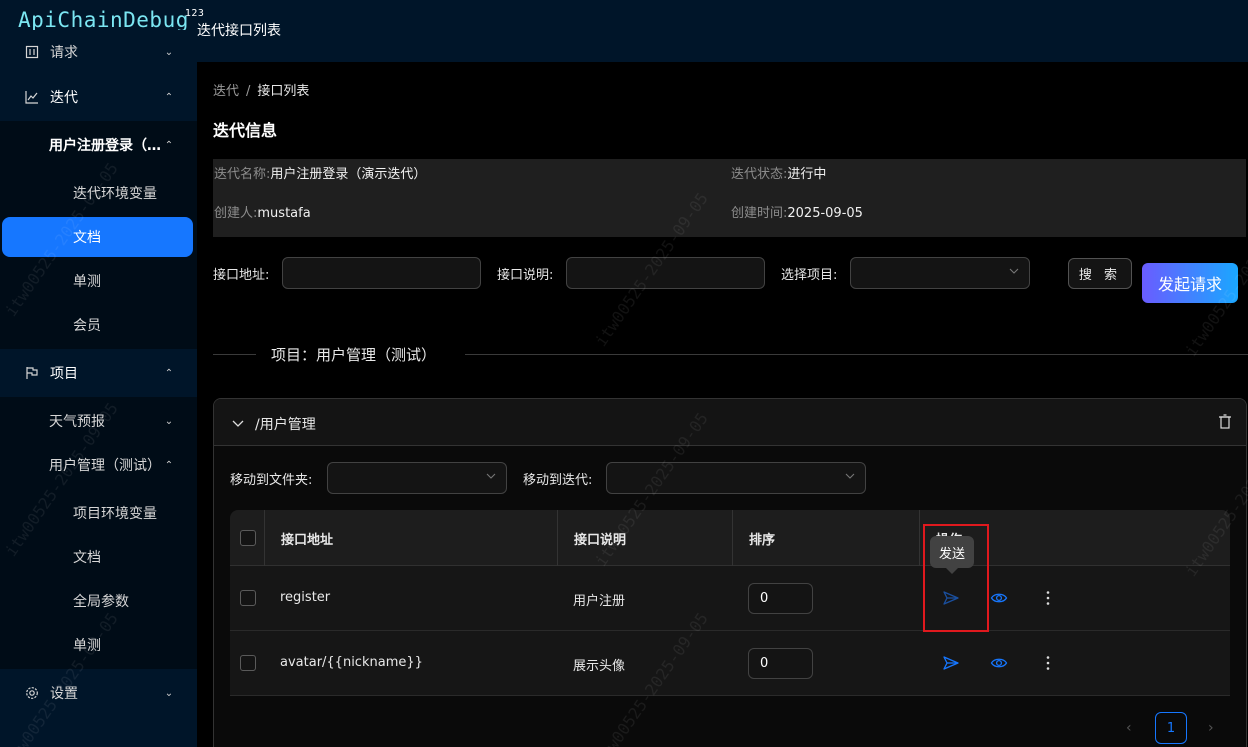 The width and height of the screenshot is (1248, 747). I want to click on tooltip-arrow, so click(952, 571).